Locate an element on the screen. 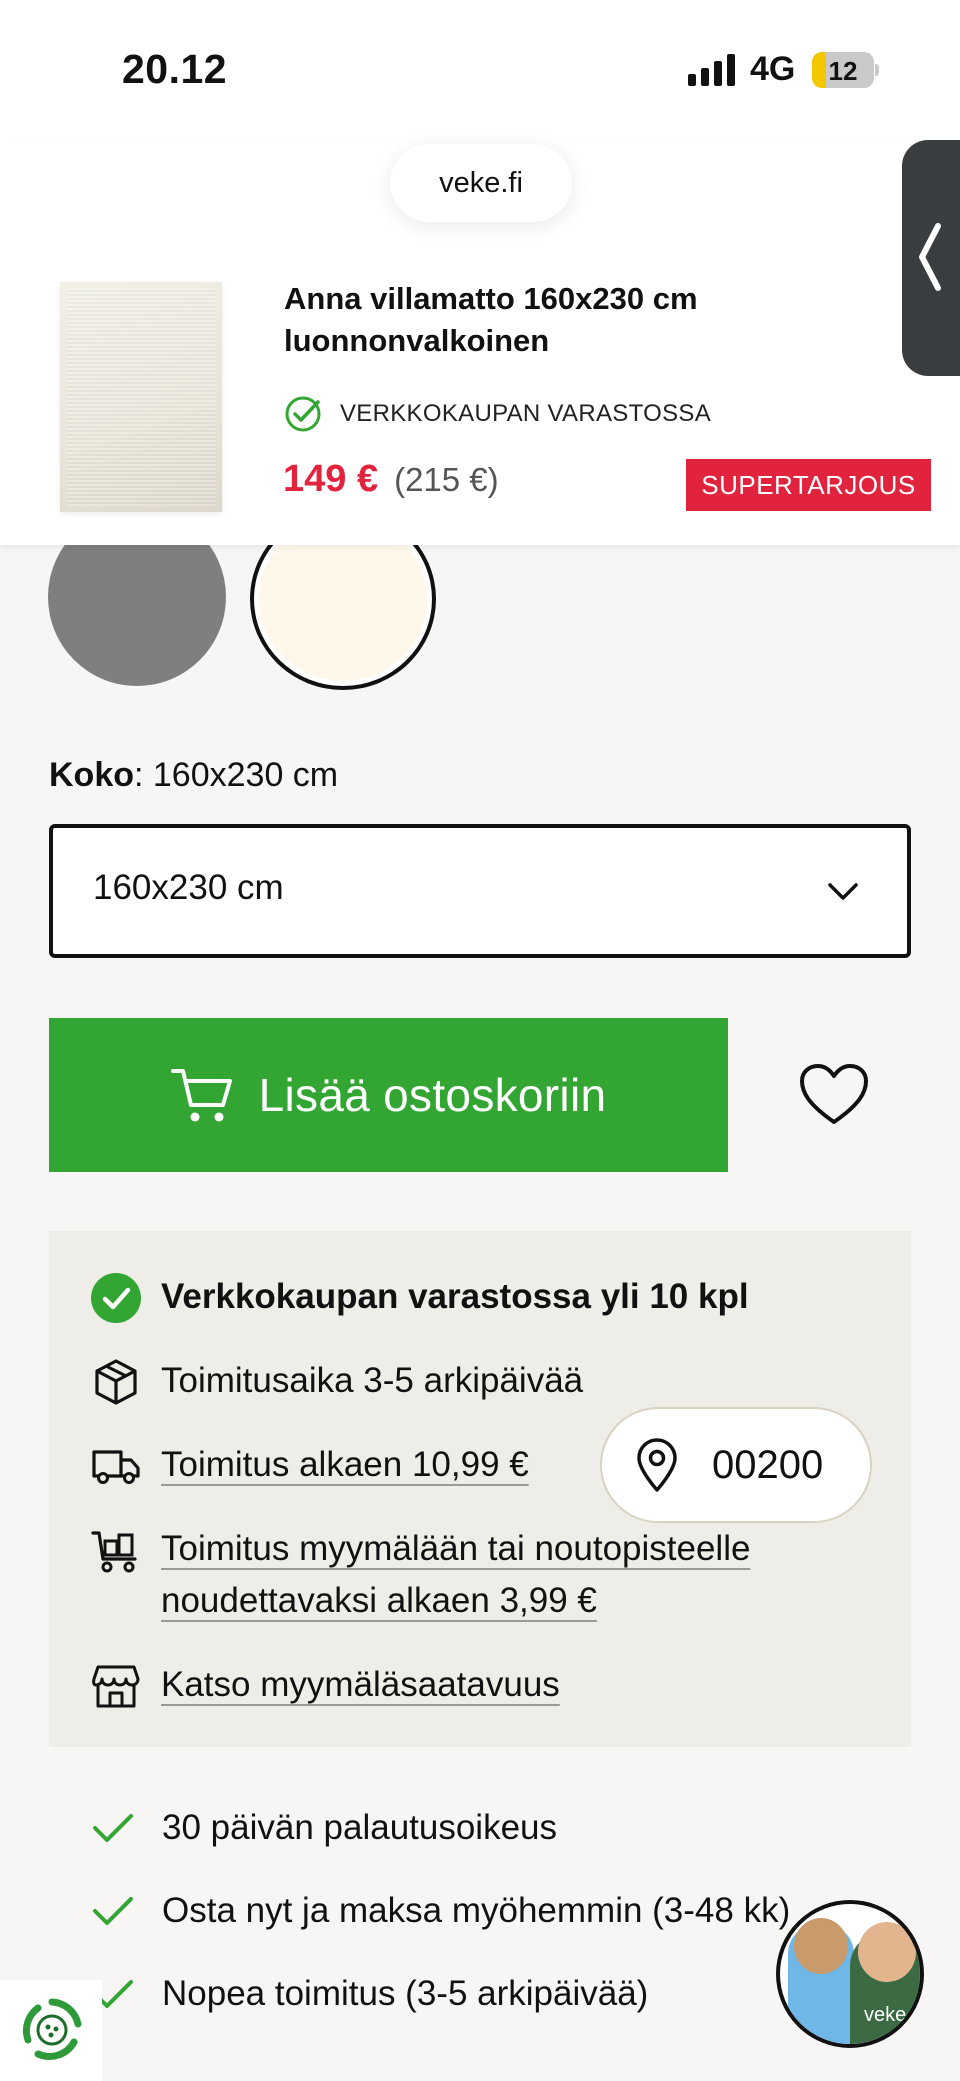  size-label-value: : 160x230 cm is located at coordinates (236, 775).